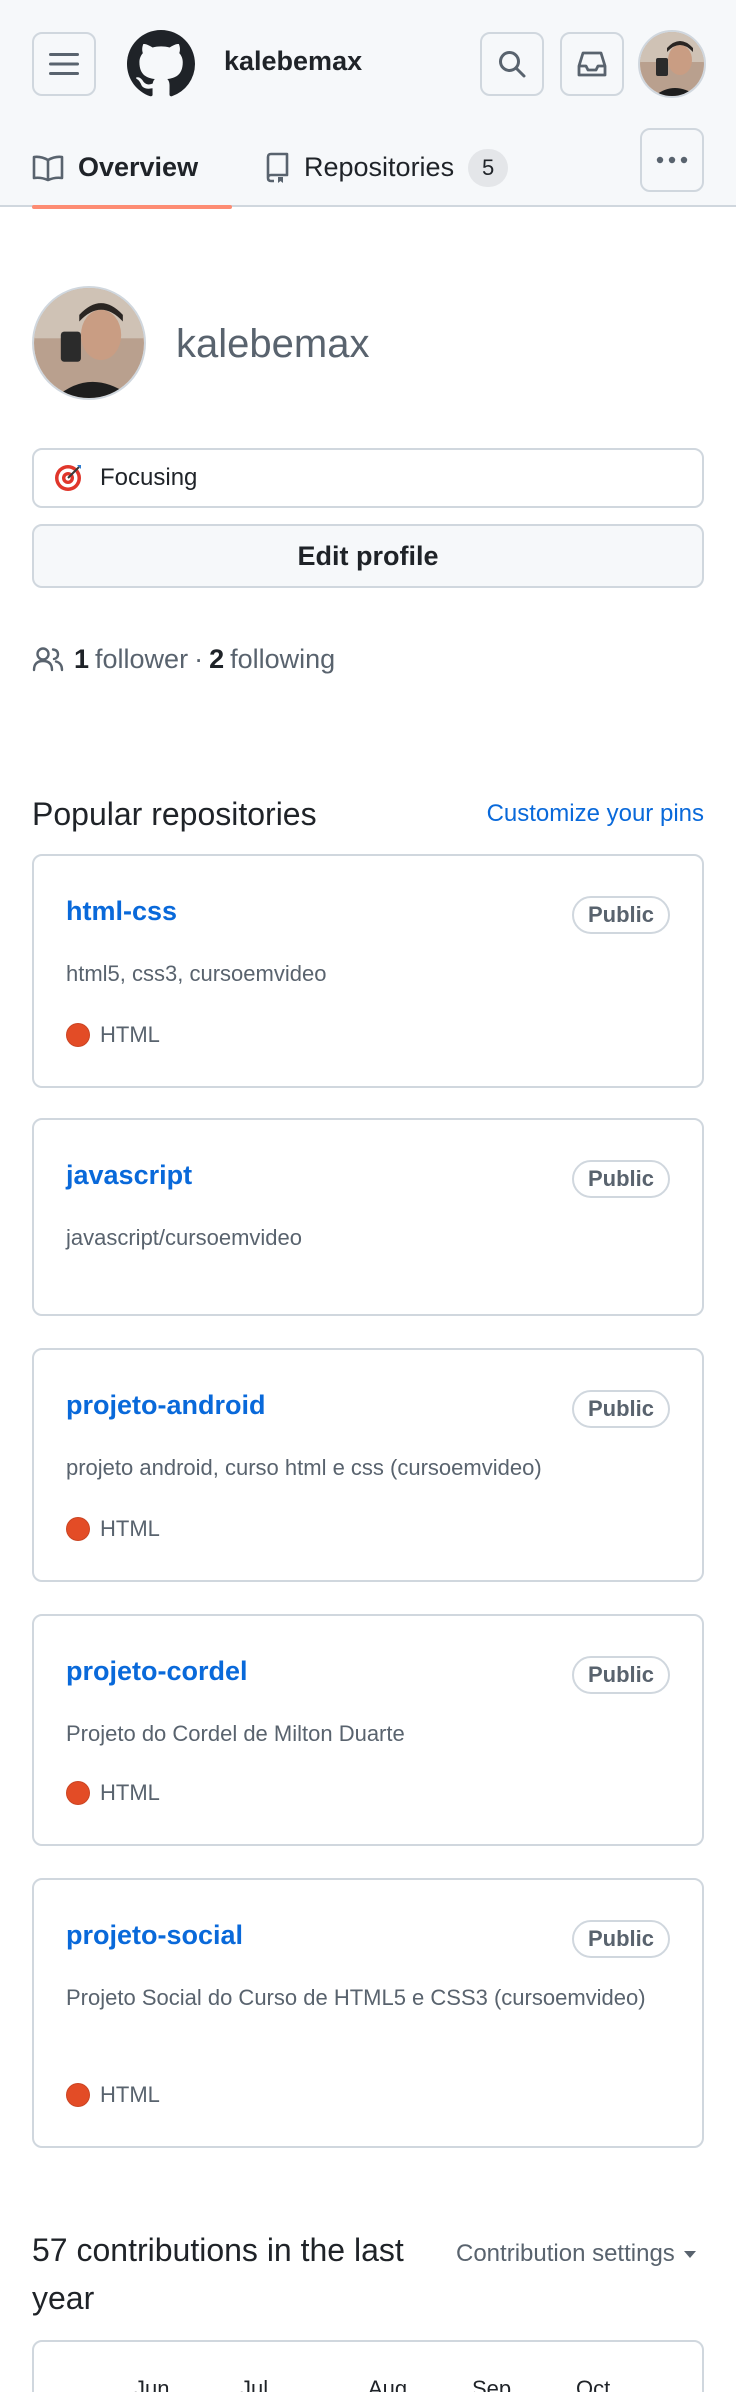 Image resolution: width=736 pixels, height=2392 pixels. I want to click on tab-repositories: Repositories 5, so click(386, 167).